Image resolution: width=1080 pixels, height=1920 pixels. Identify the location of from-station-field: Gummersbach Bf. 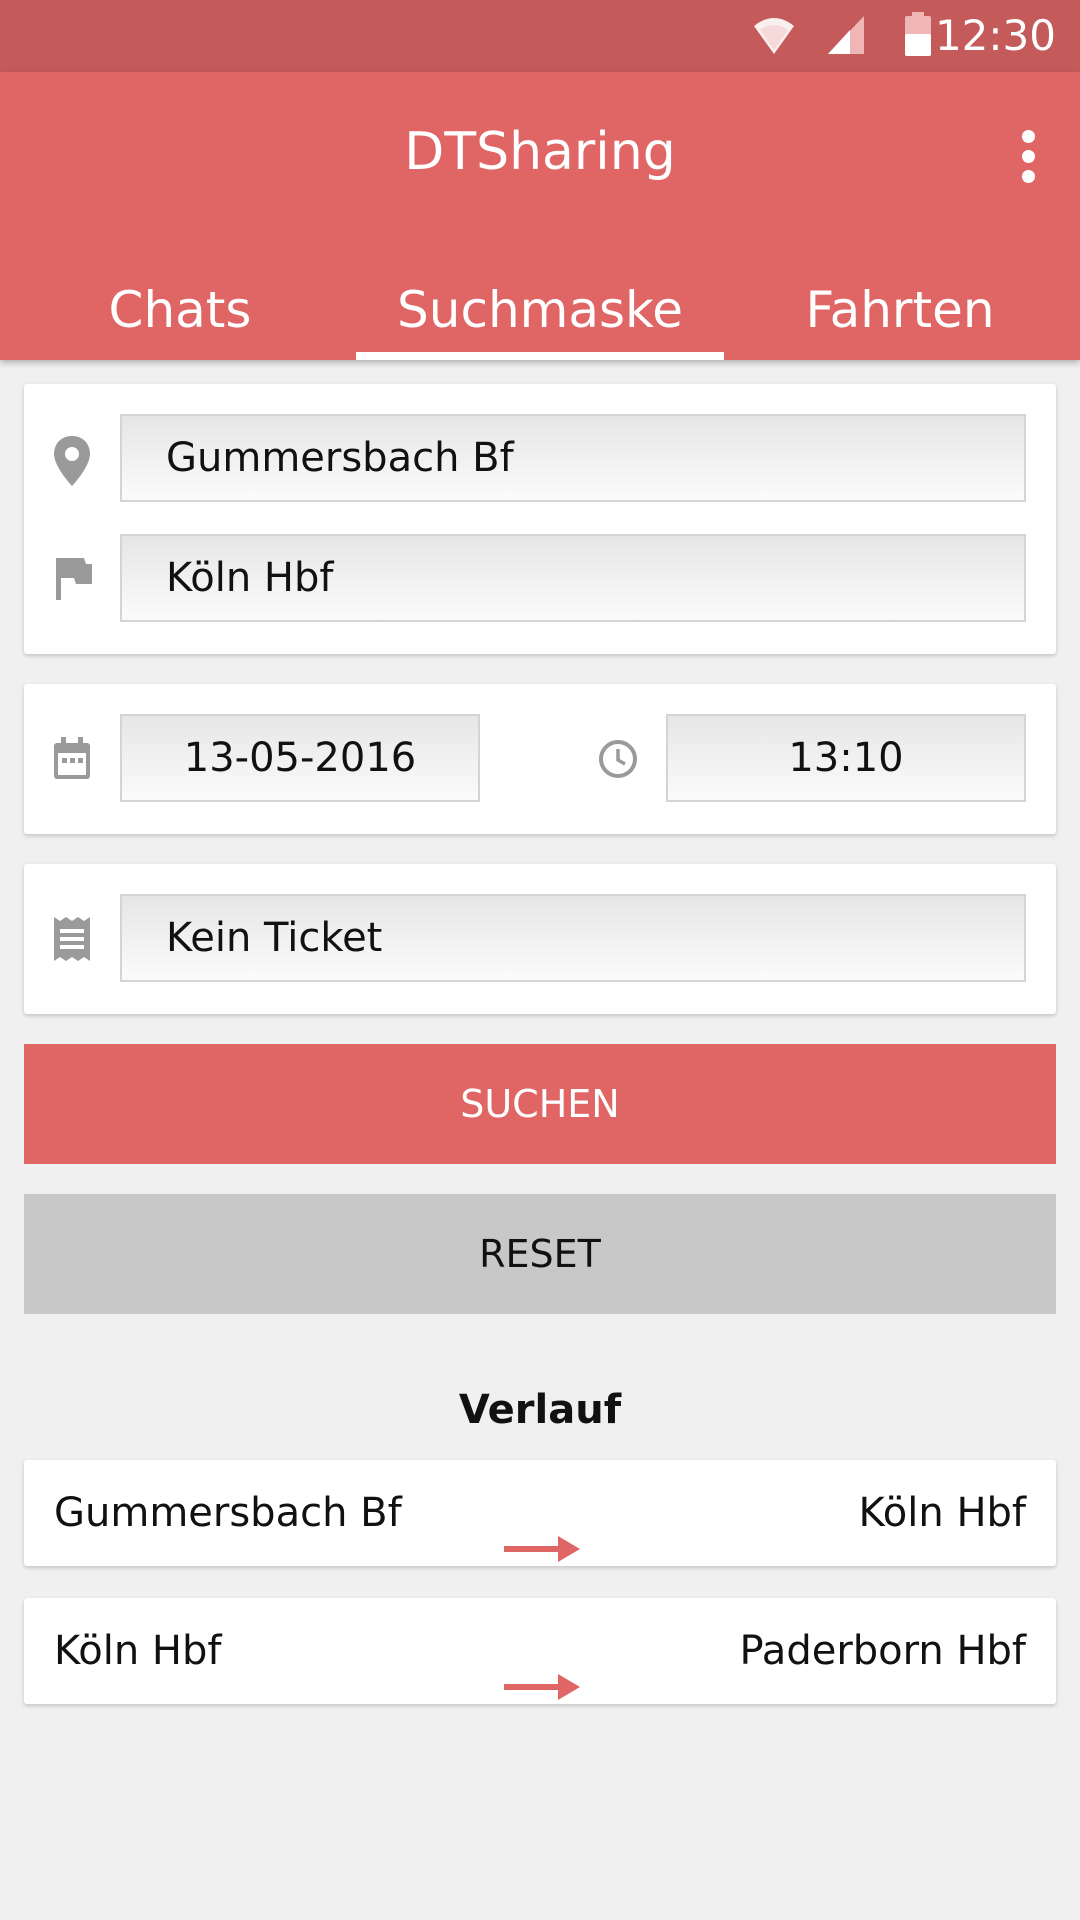
(573, 458).